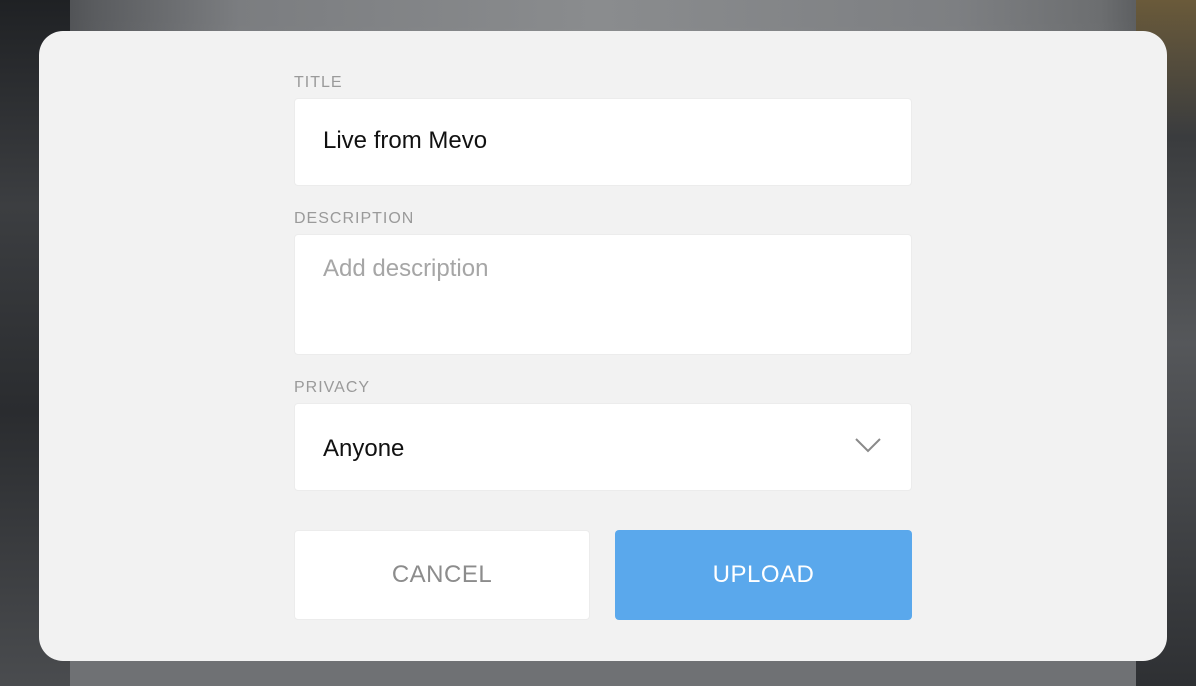 The width and height of the screenshot is (1196, 686). I want to click on title-label: TITLE, so click(318, 82).